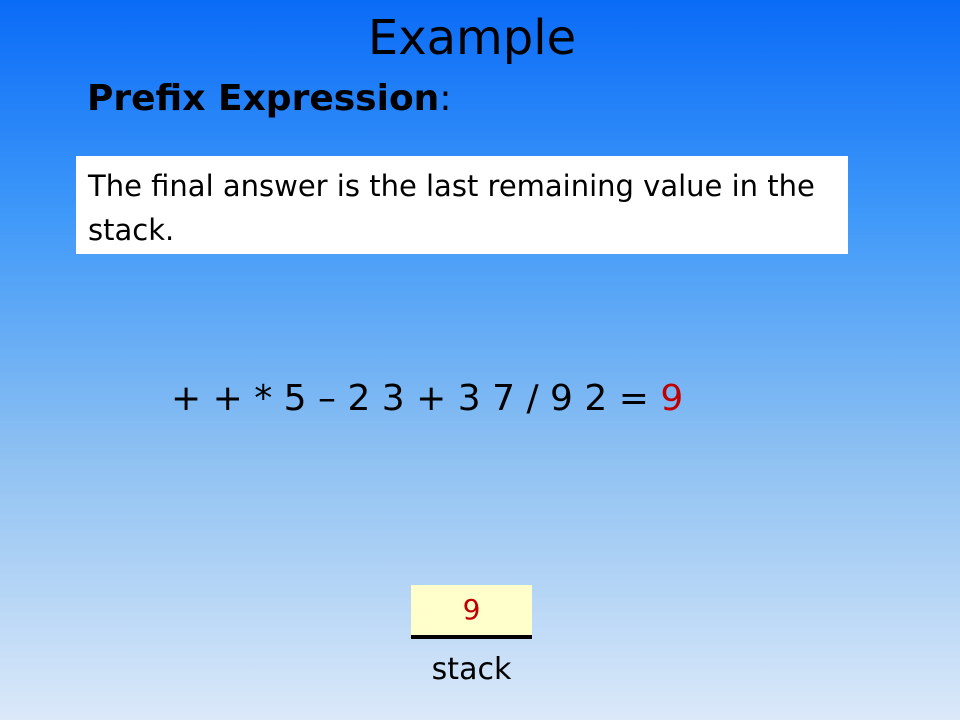 The width and height of the screenshot is (960, 720). I want to click on stack-cell: 9, so click(471, 612).